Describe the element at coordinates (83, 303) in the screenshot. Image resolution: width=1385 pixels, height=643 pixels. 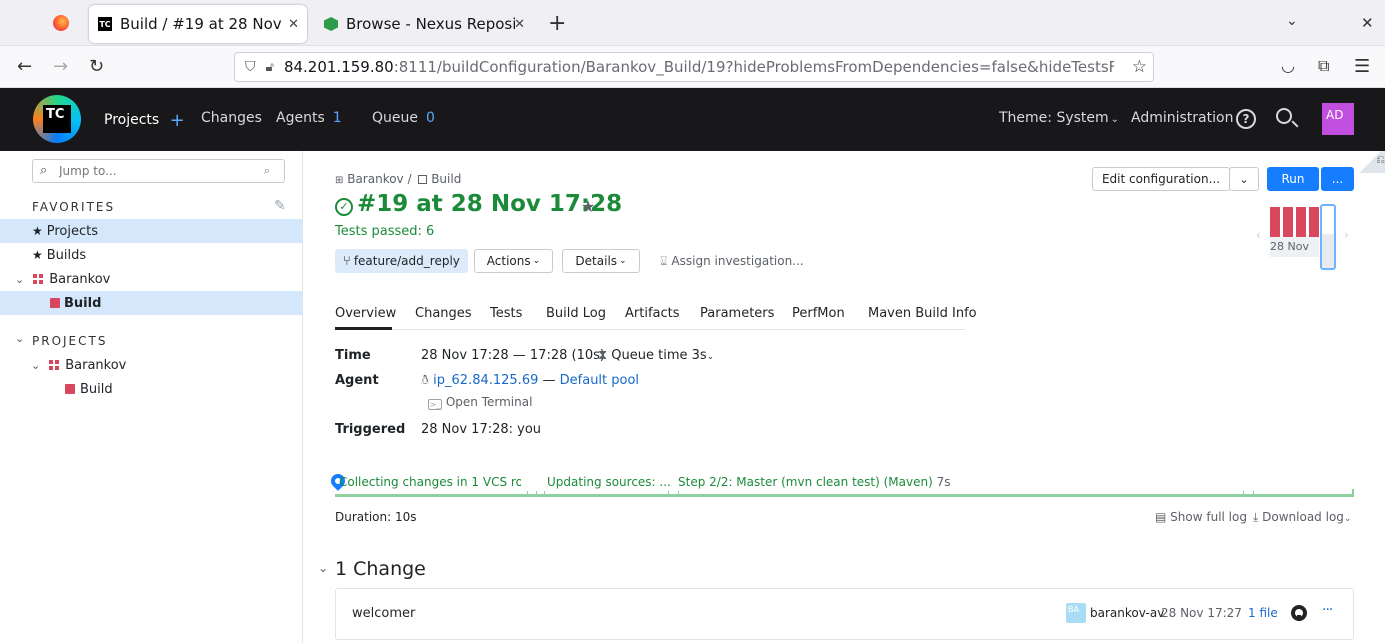
I see `favorite-label: Build` at that location.